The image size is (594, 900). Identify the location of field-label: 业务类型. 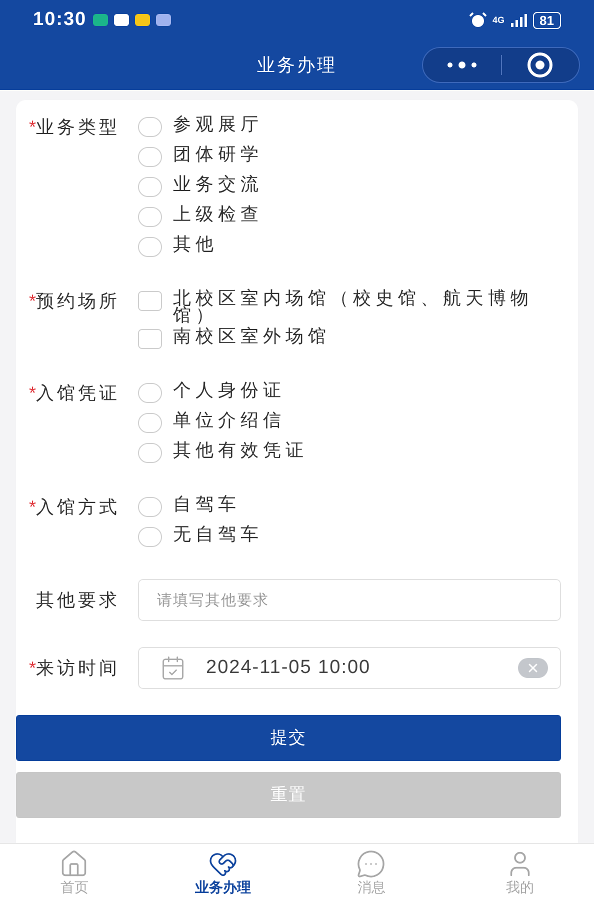
(78, 127).